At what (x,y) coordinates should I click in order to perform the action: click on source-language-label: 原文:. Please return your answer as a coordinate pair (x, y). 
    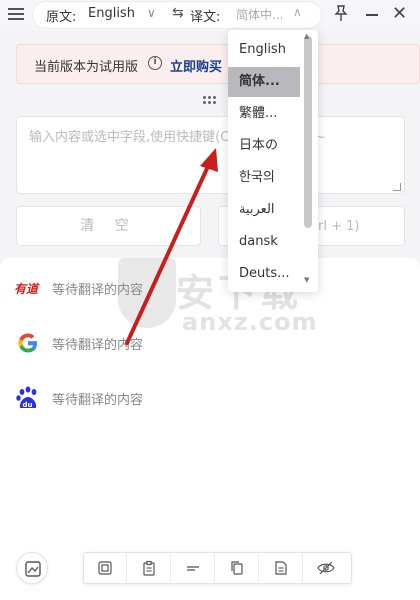
    Looking at the image, I should click on (61, 17).